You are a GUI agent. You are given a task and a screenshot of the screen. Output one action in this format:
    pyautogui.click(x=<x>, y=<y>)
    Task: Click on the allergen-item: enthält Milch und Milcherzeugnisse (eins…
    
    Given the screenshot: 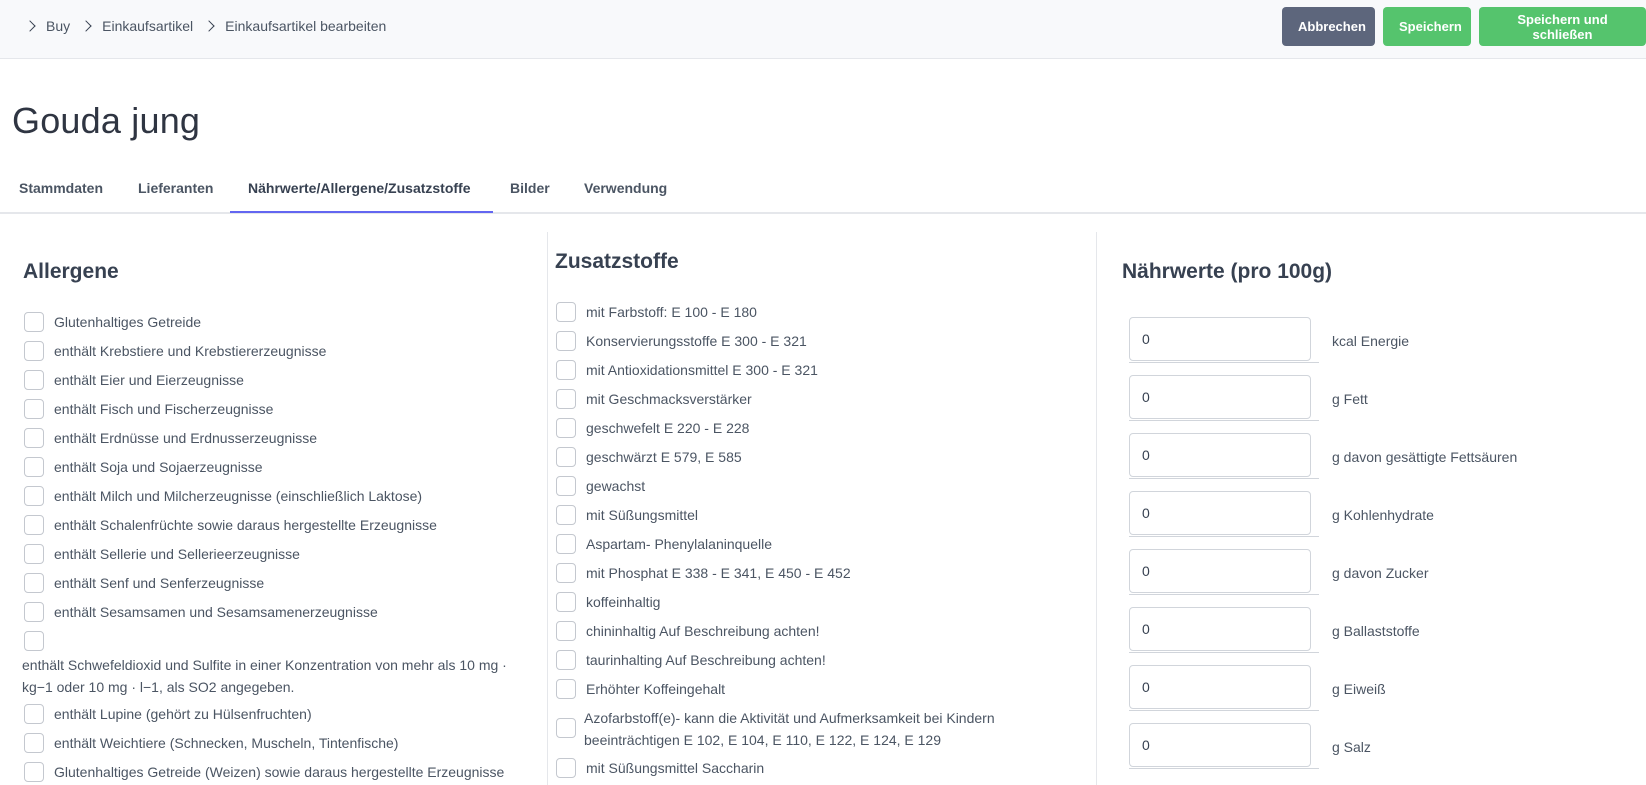 What is the action you would take?
    pyautogui.click(x=223, y=496)
    